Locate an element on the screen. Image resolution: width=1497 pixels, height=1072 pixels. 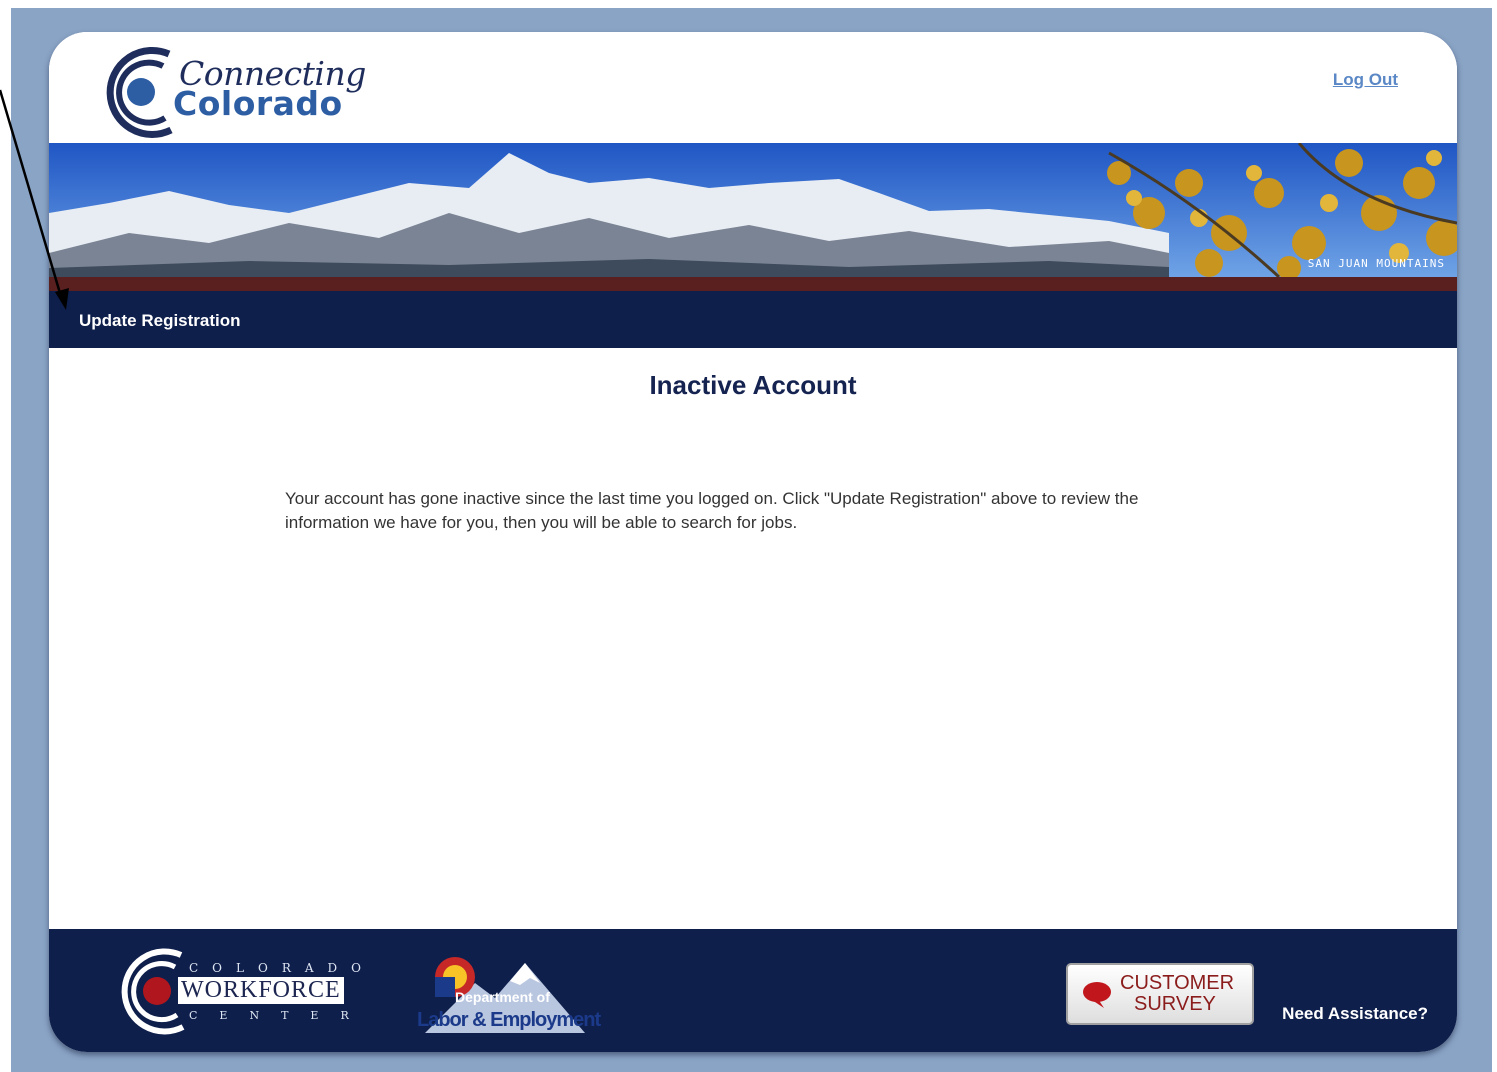
labor-dept-text: Department of is located at coordinates (502, 997).